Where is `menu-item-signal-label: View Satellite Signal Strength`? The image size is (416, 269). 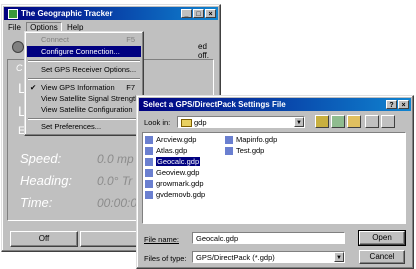
menu-item-signal-label: View Satellite Signal Strength is located at coordinates (90, 98).